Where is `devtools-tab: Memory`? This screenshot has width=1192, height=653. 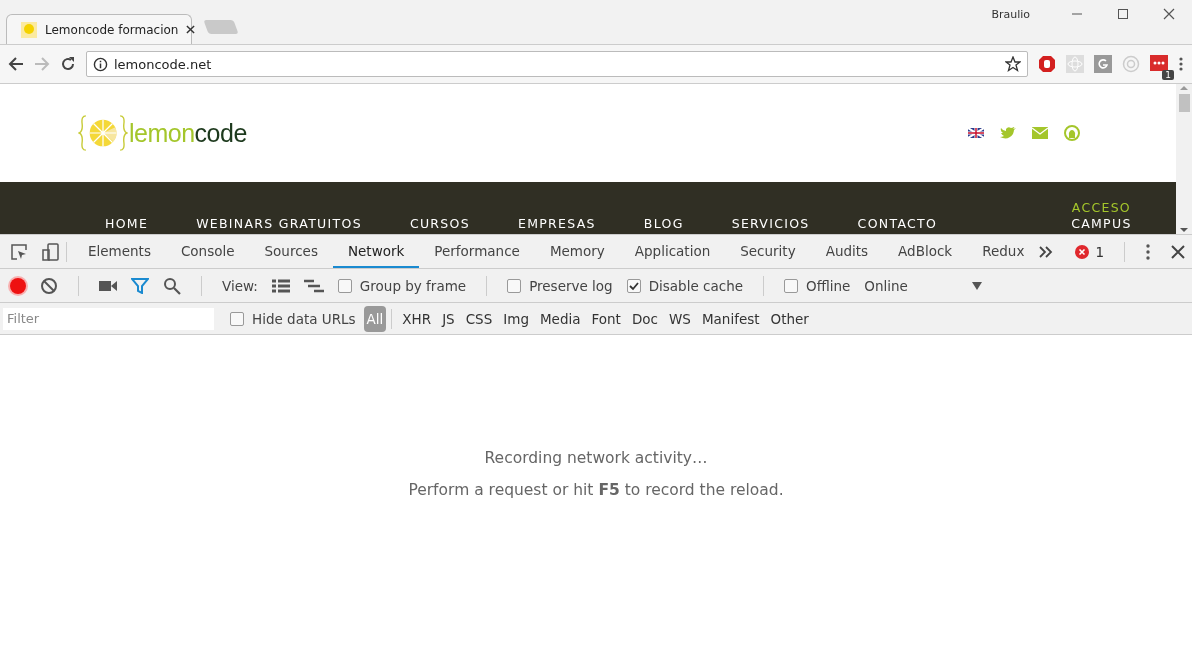
devtools-tab: Memory is located at coordinates (577, 251).